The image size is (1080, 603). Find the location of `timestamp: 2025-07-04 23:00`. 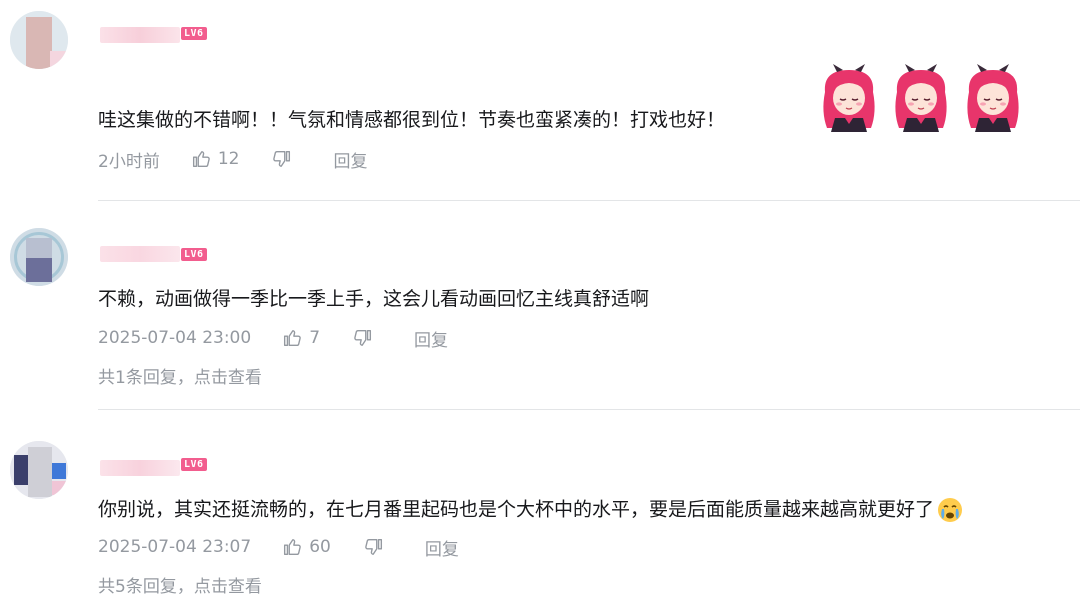

timestamp: 2025-07-04 23:00 is located at coordinates (175, 338).